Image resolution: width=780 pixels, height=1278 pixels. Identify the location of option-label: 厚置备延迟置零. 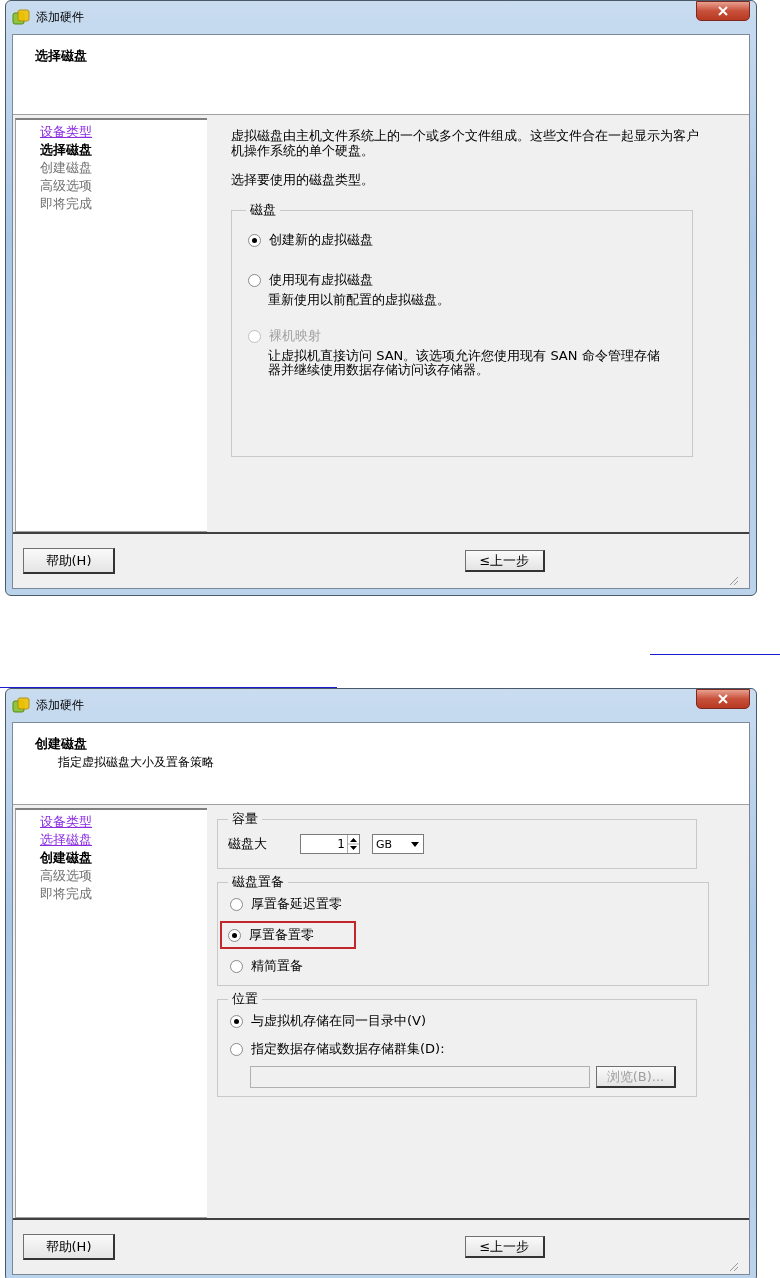
(296, 904).